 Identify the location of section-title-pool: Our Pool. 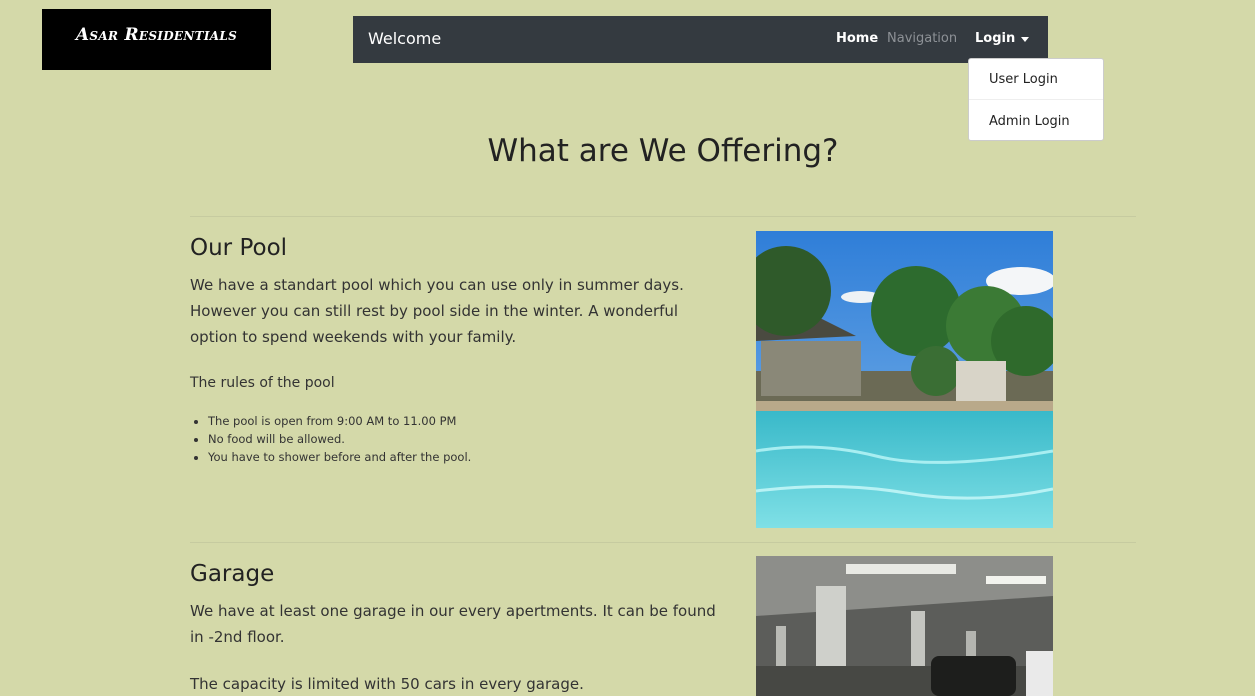
(239, 248).